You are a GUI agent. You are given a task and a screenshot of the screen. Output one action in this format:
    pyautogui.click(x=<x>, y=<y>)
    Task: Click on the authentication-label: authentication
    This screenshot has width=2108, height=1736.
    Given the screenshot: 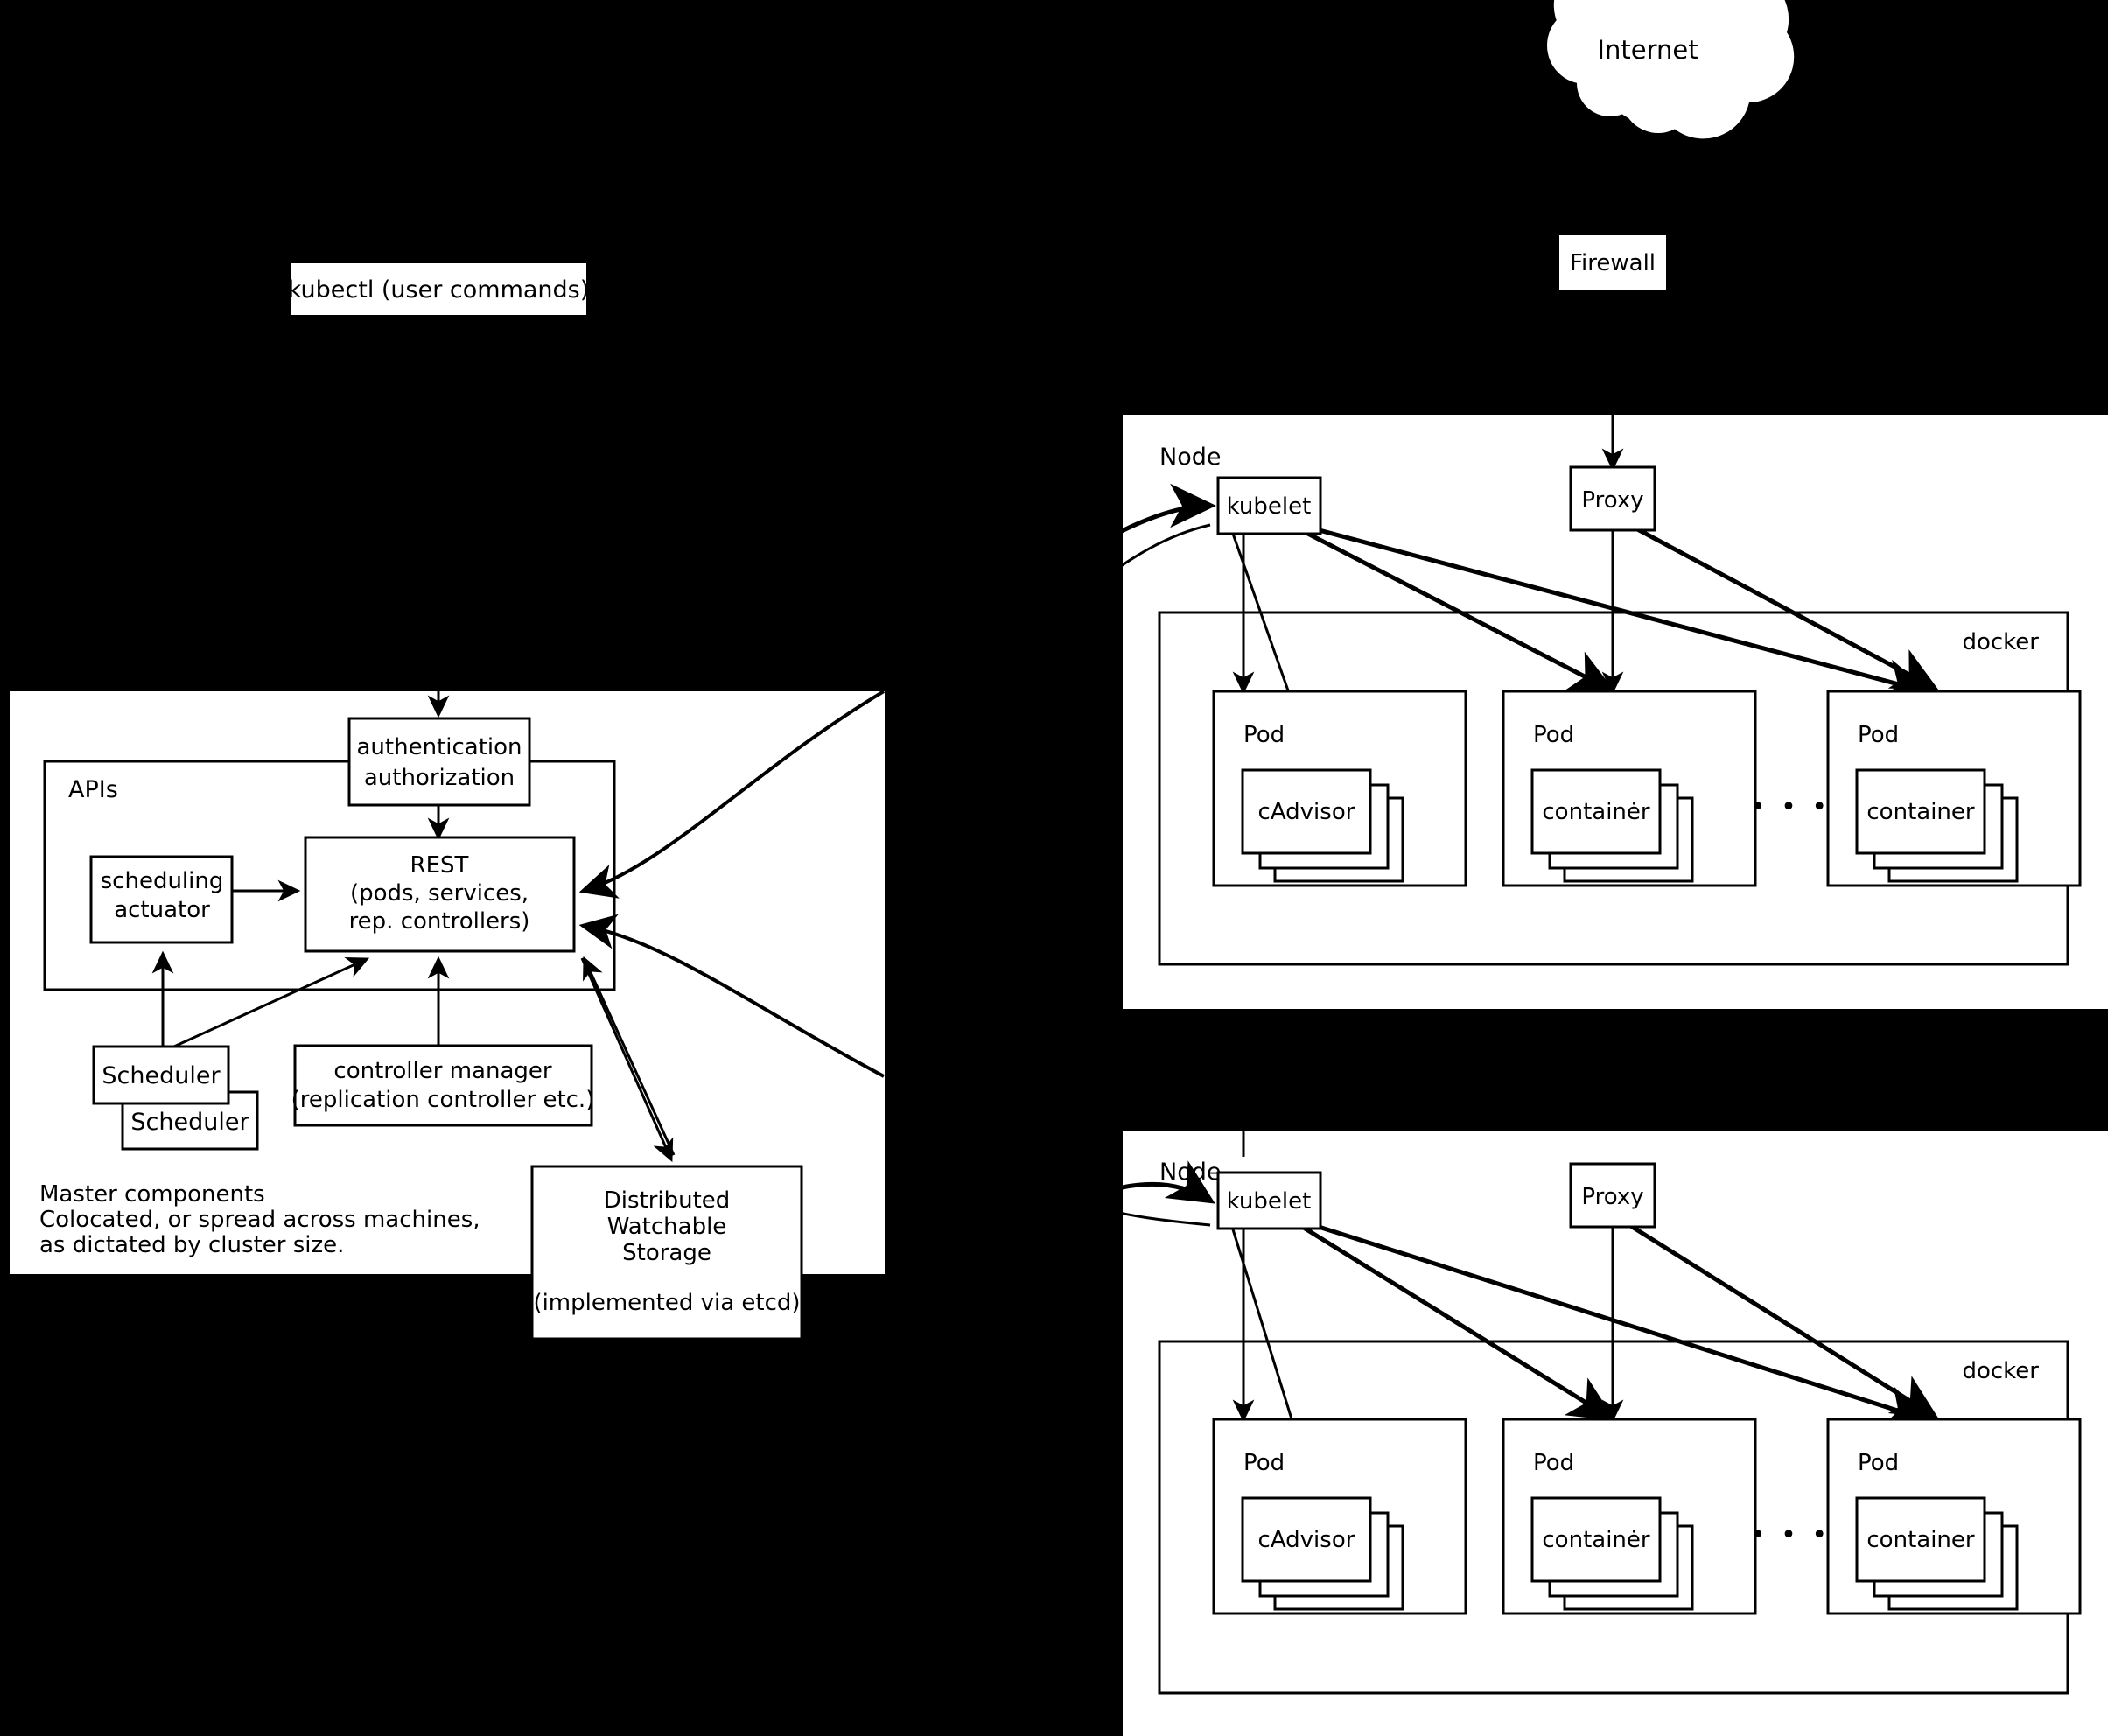 What is the action you would take?
    pyautogui.click(x=439, y=747)
    